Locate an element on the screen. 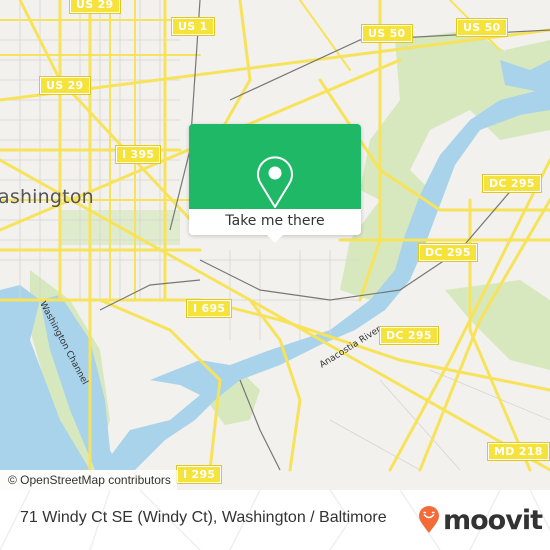 The width and height of the screenshot is (550, 550). route-shield-i295: I 295 is located at coordinates (199, 474).